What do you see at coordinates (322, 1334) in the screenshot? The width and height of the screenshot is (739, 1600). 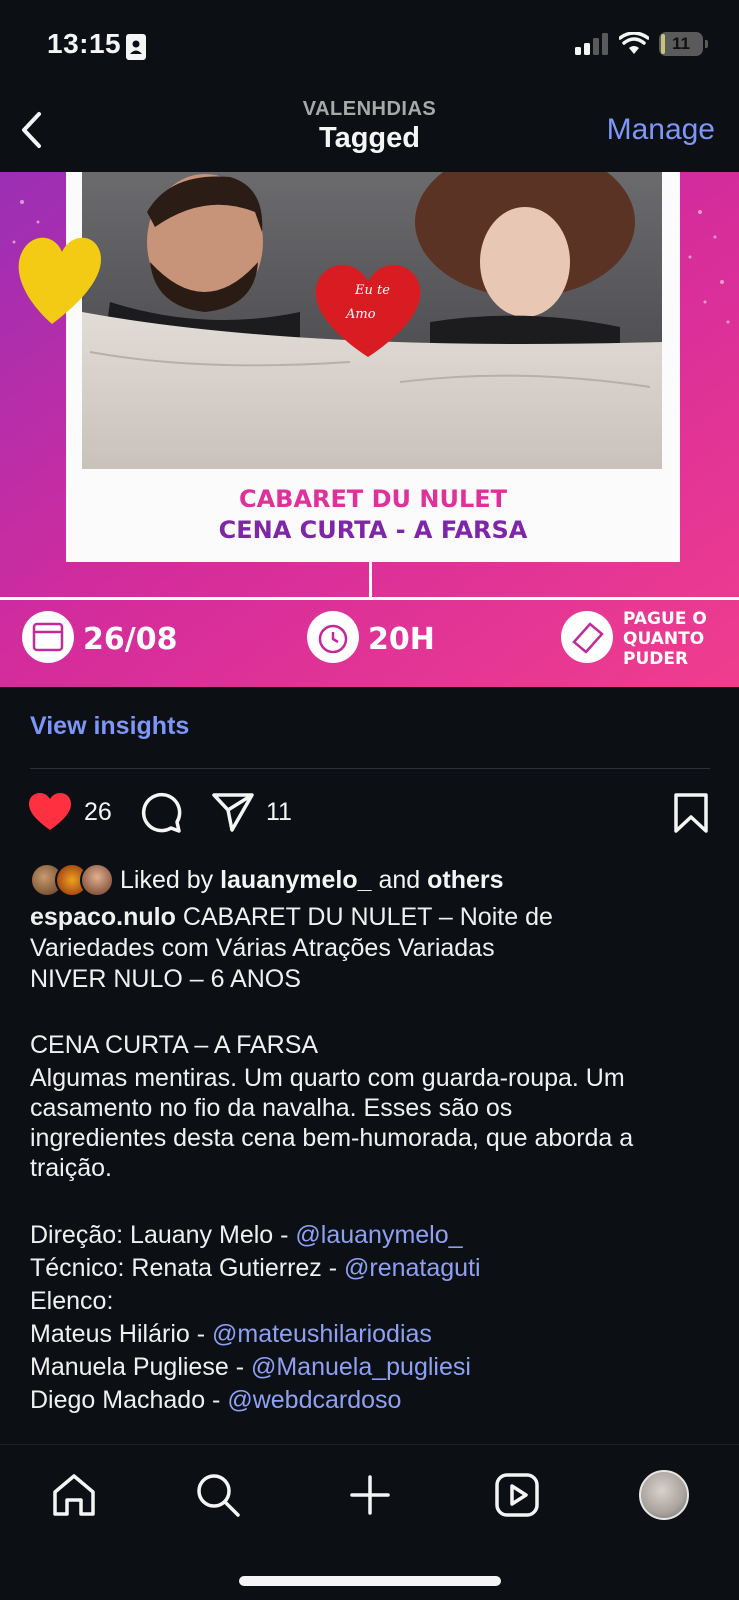 I see `mention-link: @mateushilariodias` at bounding box center [322, 1334].